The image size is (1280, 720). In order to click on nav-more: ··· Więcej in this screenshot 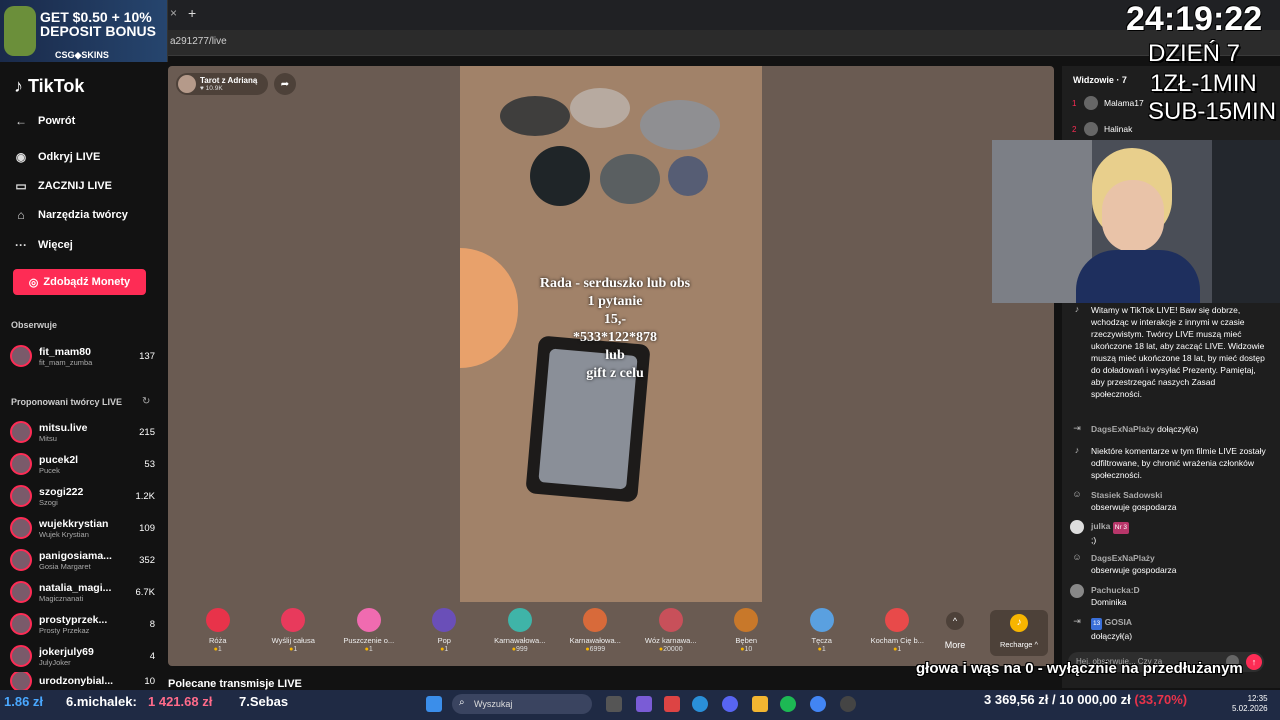, I will do `click(43, 245)`.